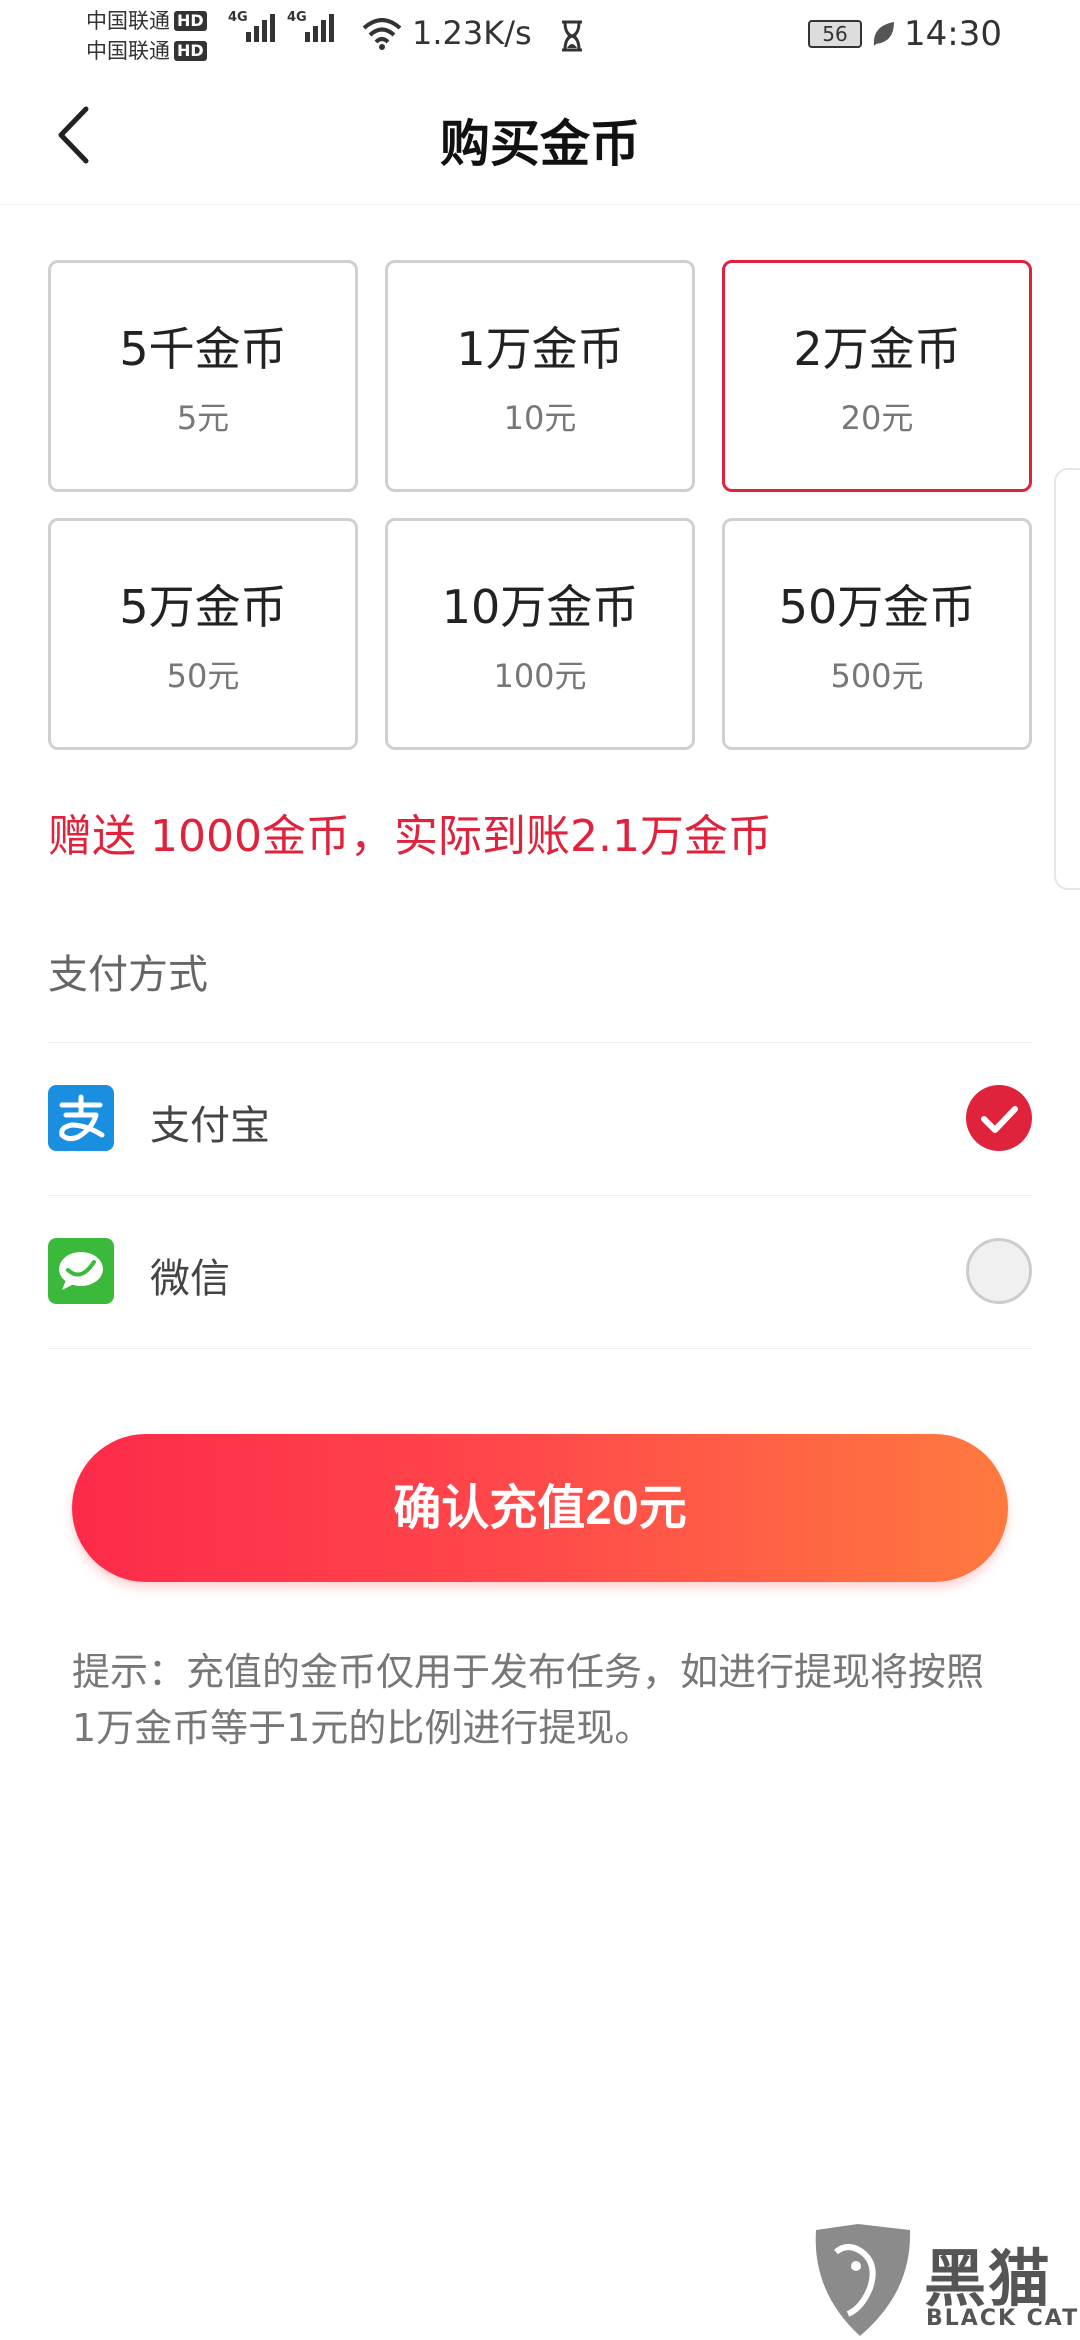 Image resolution: width=1080 pixels, height=2340 pixels. I want to click on radio-checked-icon, so click(999, 1118).